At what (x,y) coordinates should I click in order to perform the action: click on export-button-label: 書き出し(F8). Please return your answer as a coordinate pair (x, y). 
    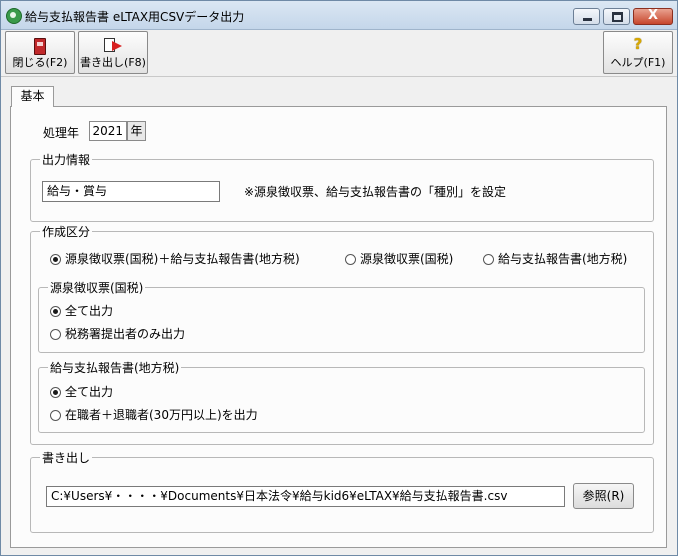
    Looking at the image, I should click on (113, 62).